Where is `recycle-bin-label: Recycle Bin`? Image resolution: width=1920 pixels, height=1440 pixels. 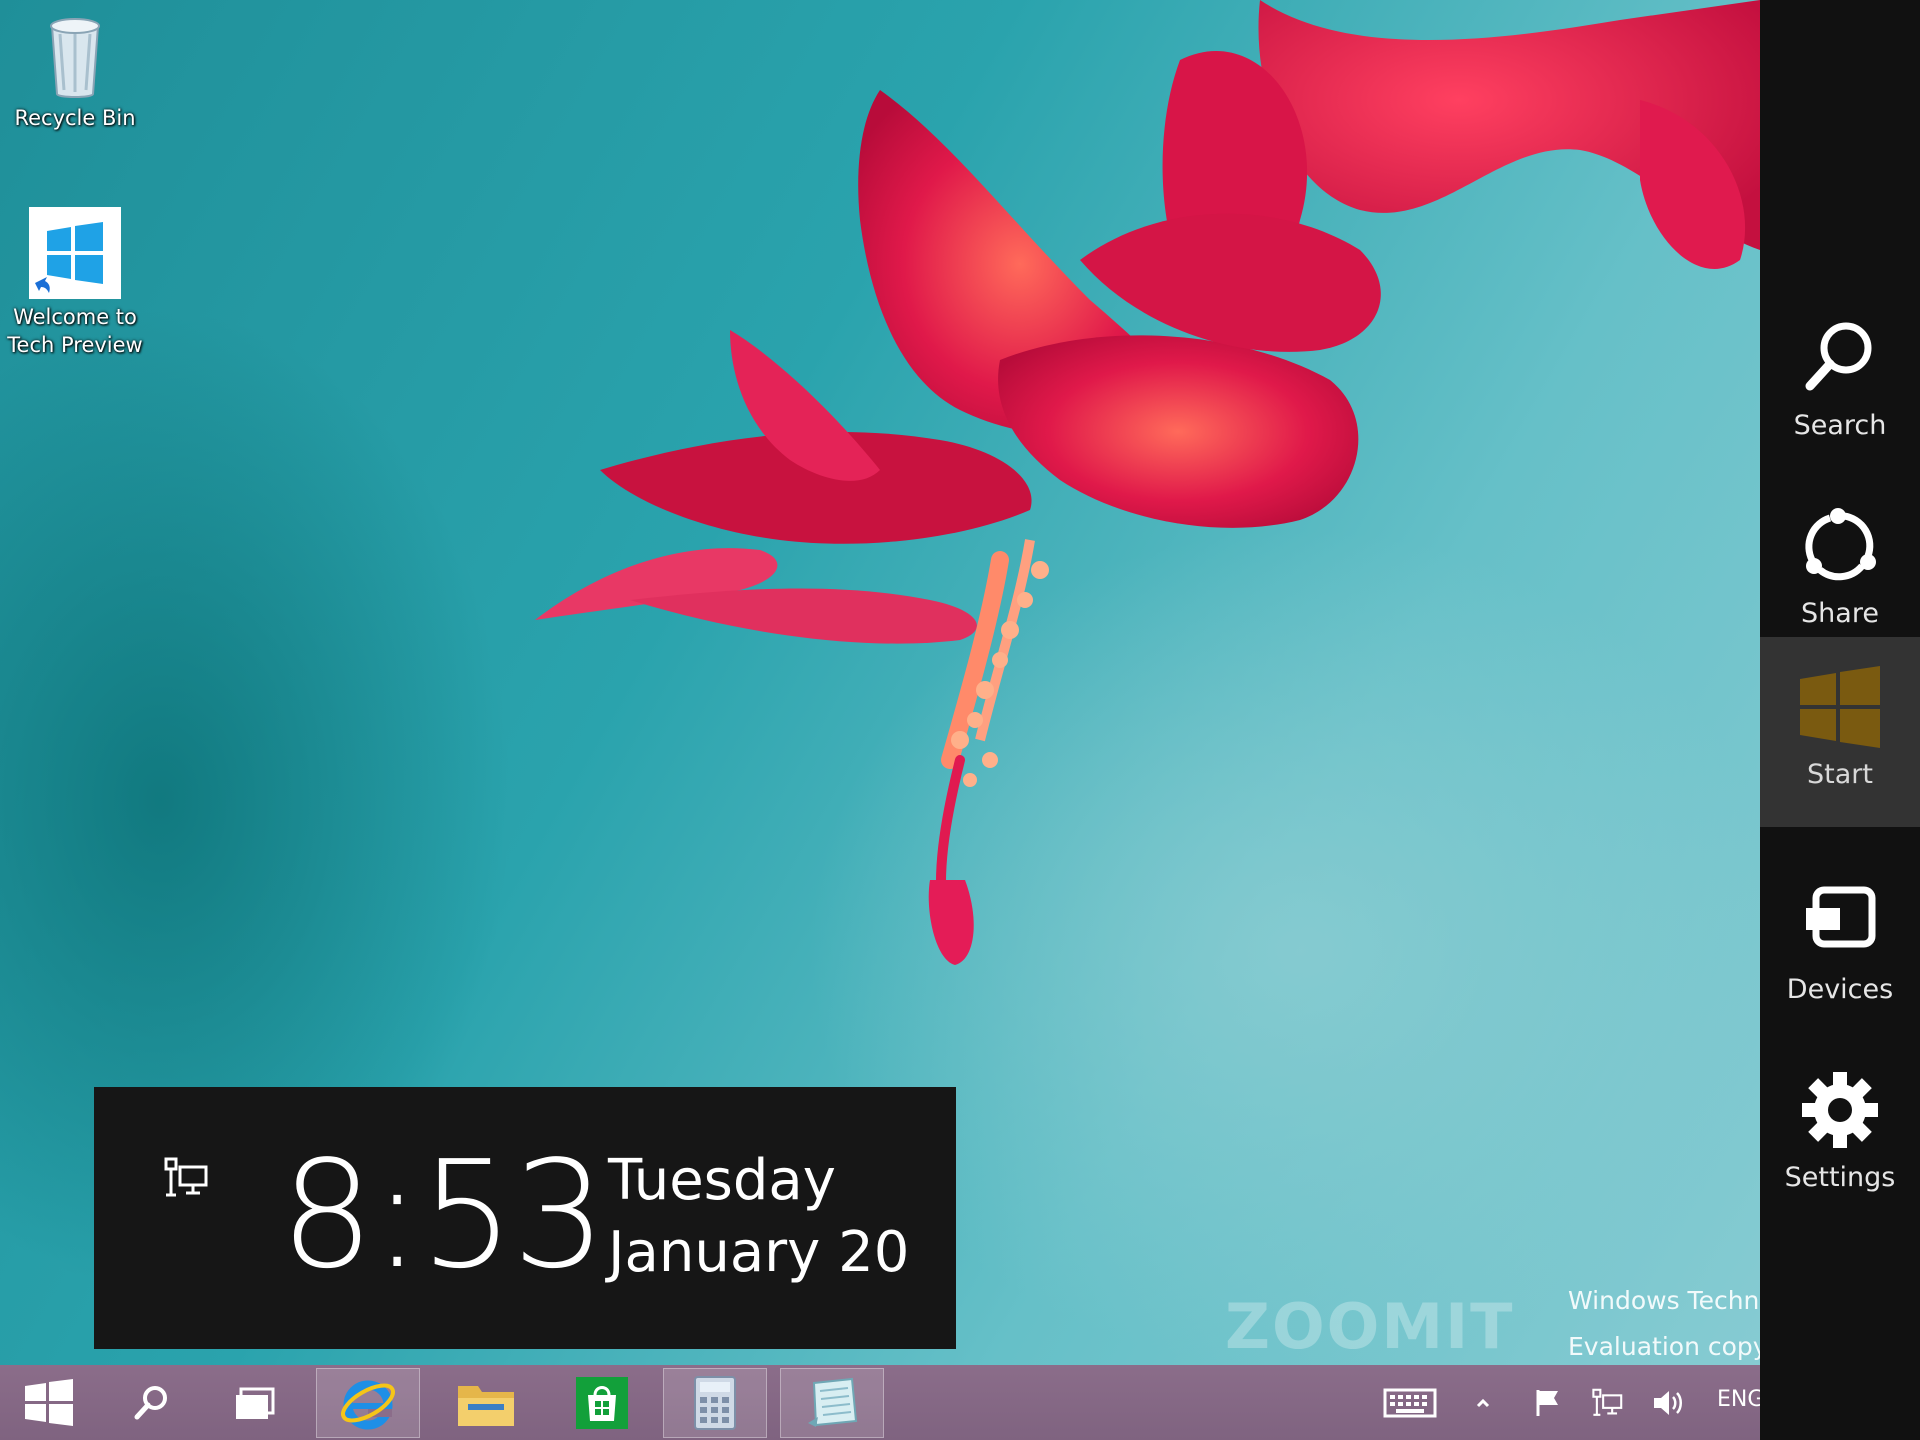 recycle-bin-label: Recycle Bin is located at coordinates (75, 118).